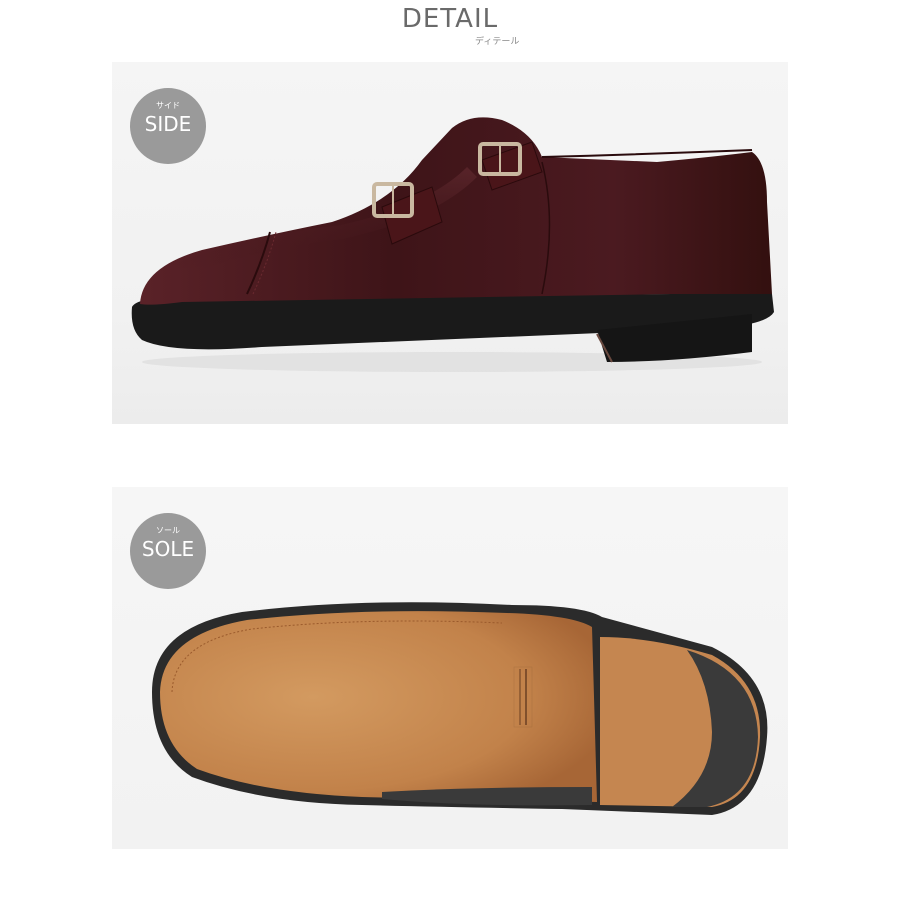 The height and width of the screenshot is (900, 900). I want to click on detail-header: DETAIL ディテール, so click(450, 30).